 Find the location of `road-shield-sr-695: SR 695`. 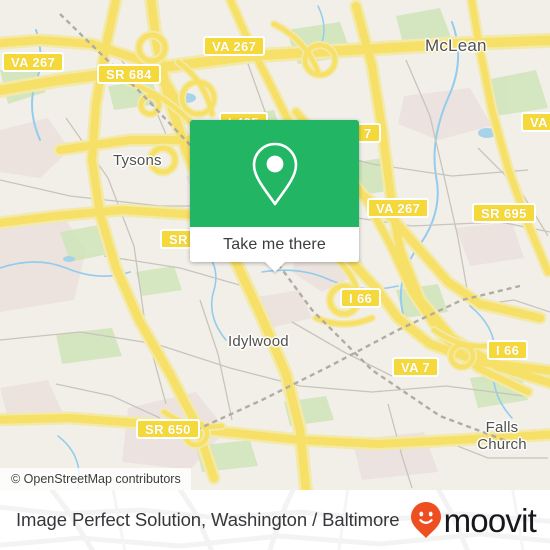

road-shield-sr-695: SR 695 is located at coordinates (504, 213).